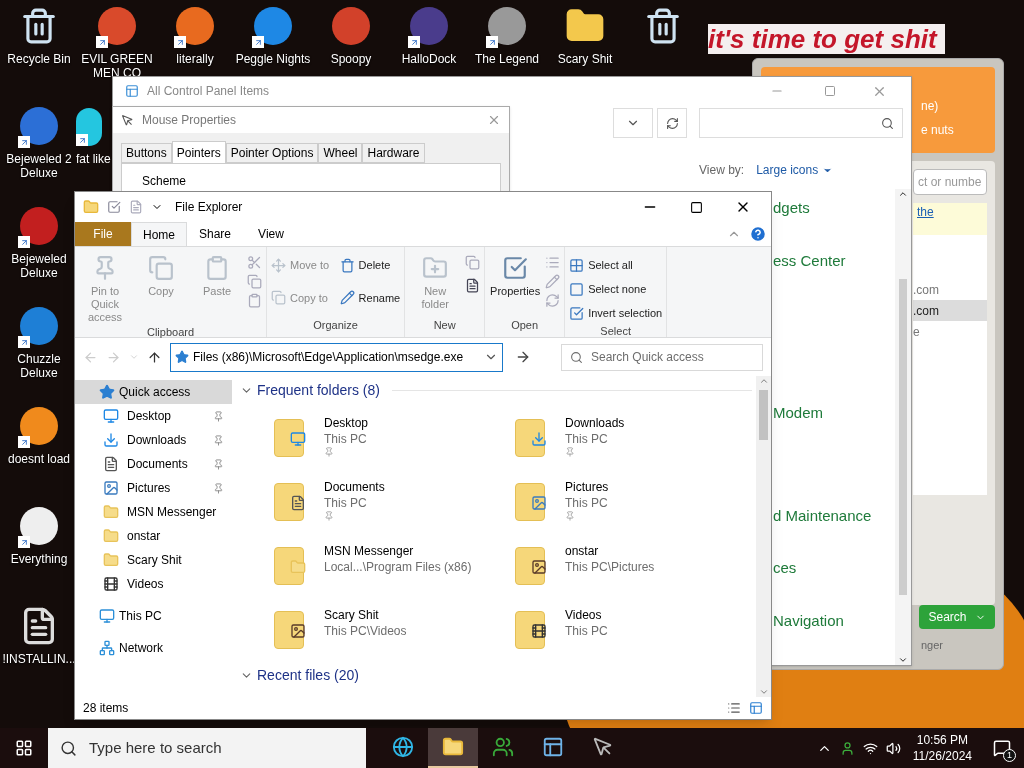  What do you see at coordinates (153, 584) in the screenshot?
I see `nav-item: Videos` at bounding box center [153, 584].